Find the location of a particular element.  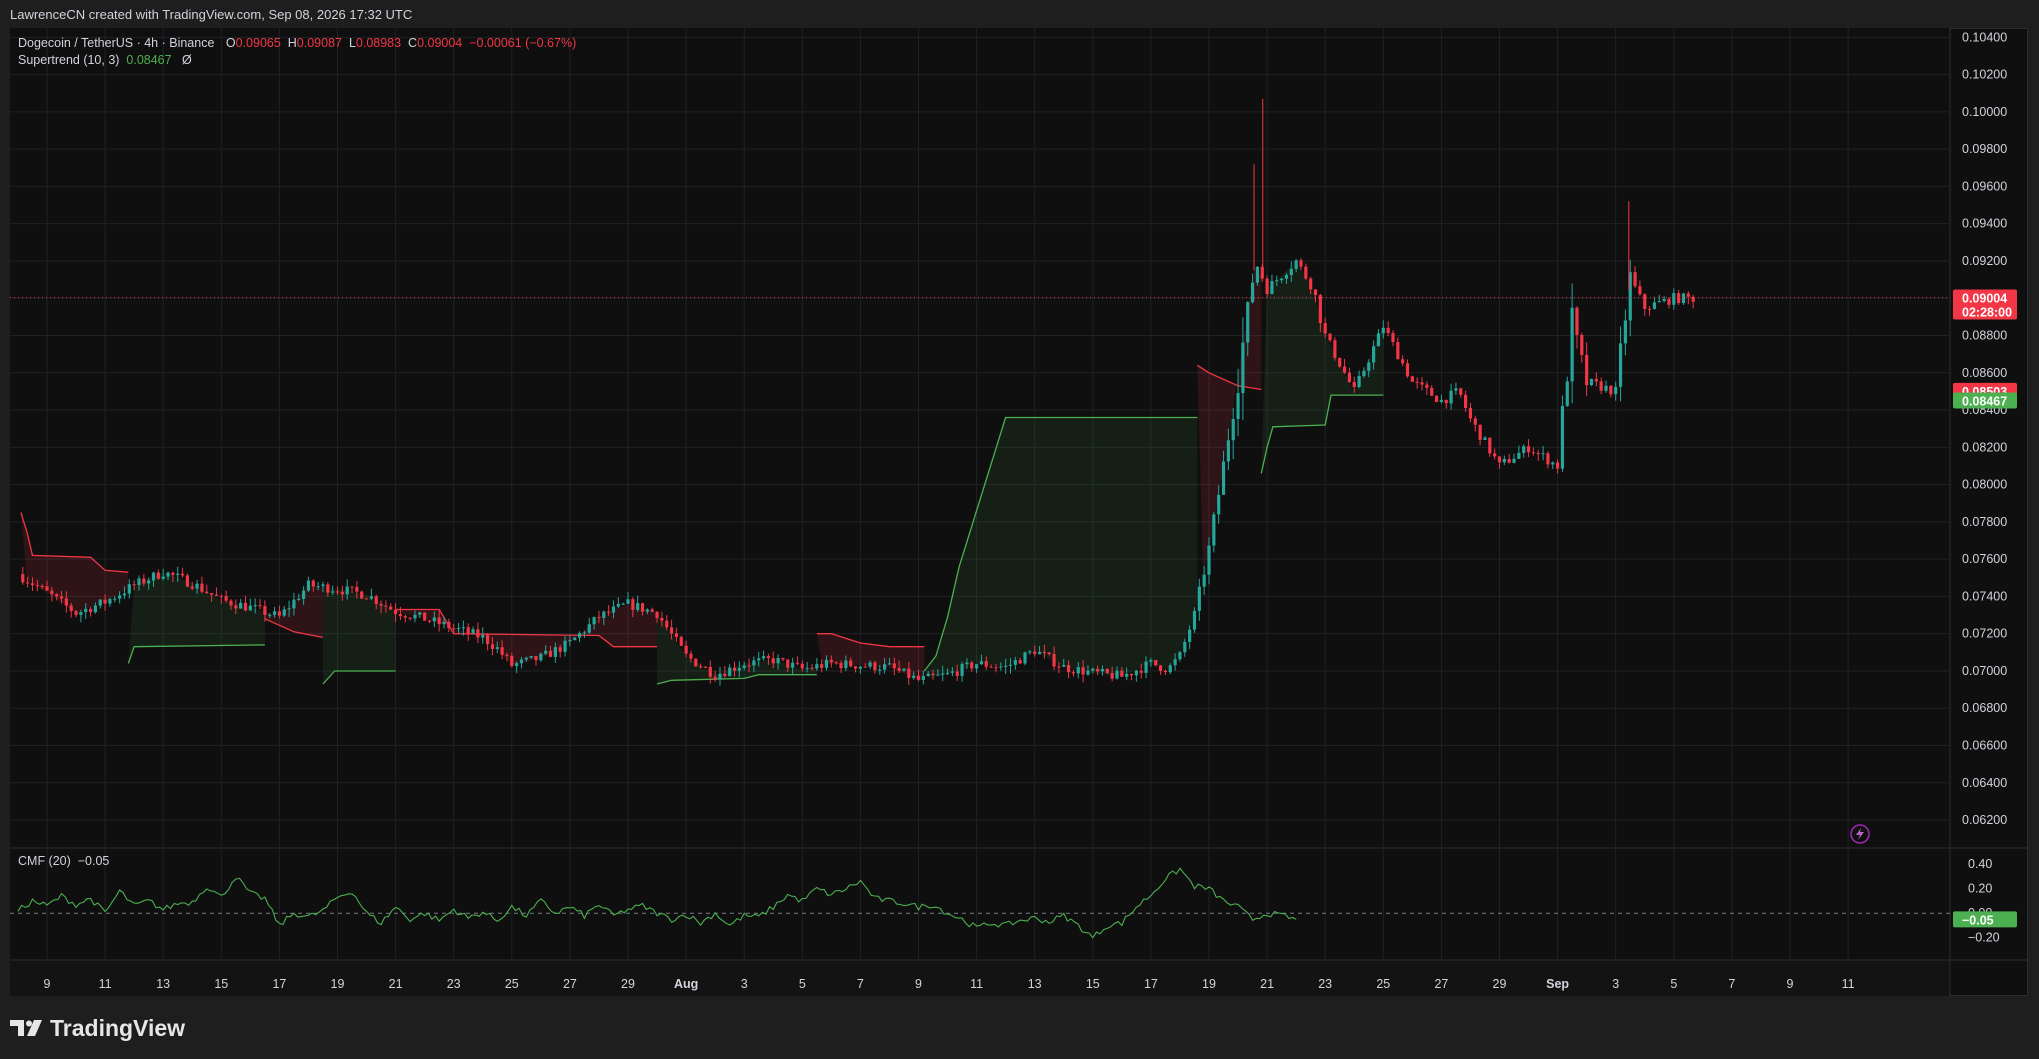

footer-brand: TradingView is located at coordinates (210, 1028).